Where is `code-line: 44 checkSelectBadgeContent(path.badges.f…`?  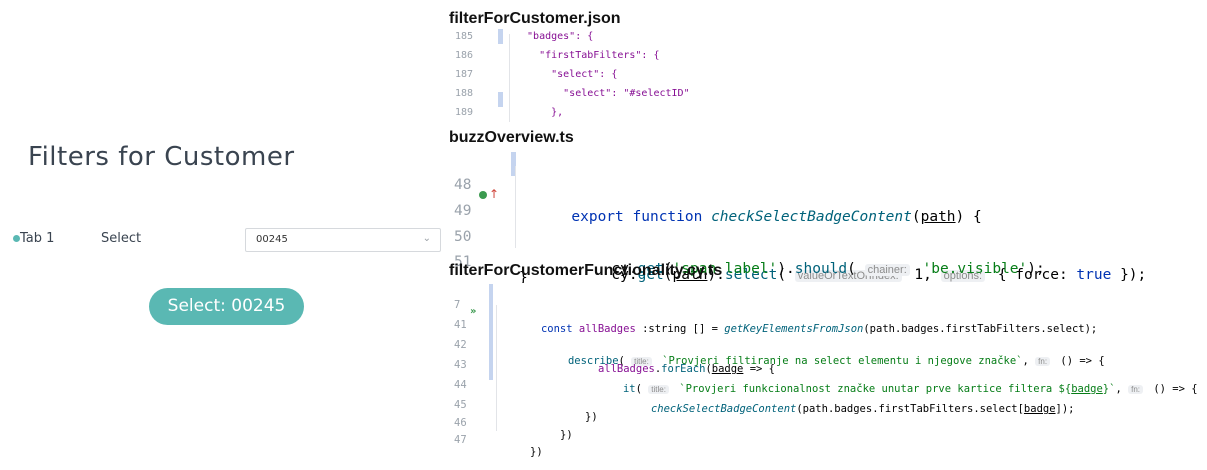 code-line: 44 checkSelectBadgeContent(path.badges.f… is located at coordinates (764, 397).